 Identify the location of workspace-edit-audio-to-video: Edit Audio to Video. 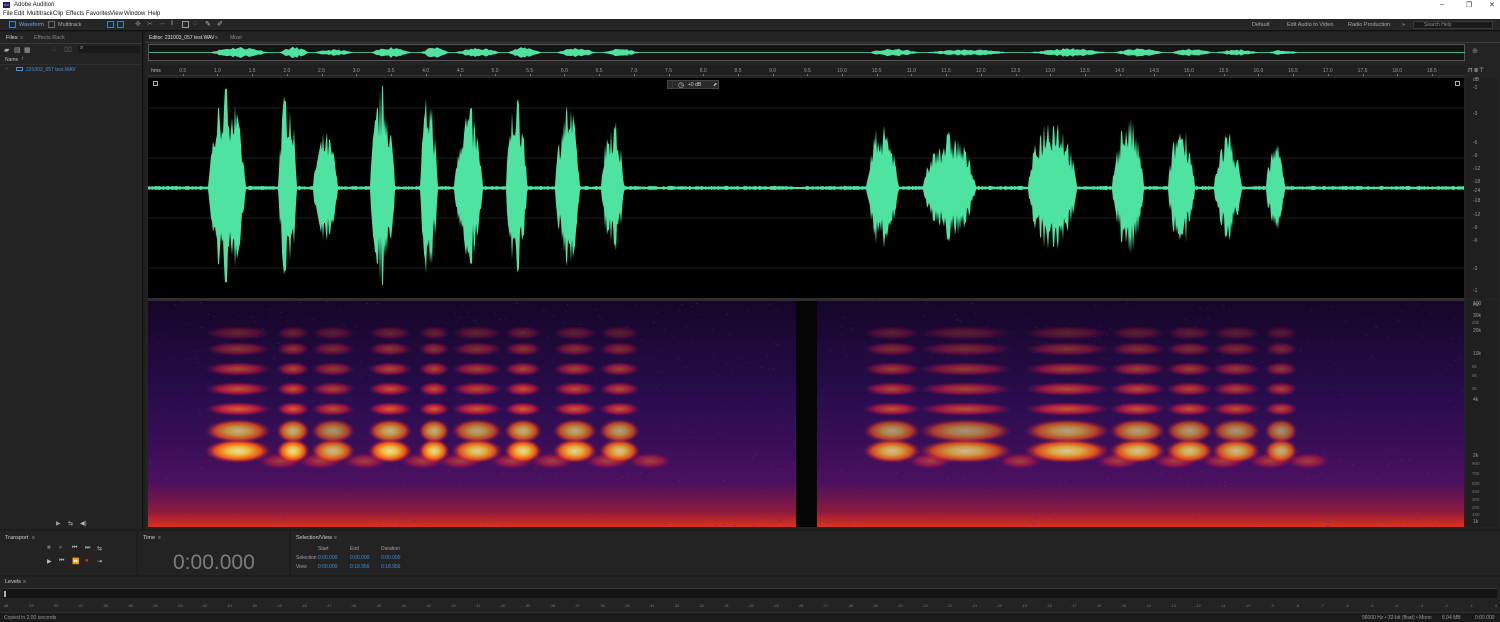
(1310, 25).